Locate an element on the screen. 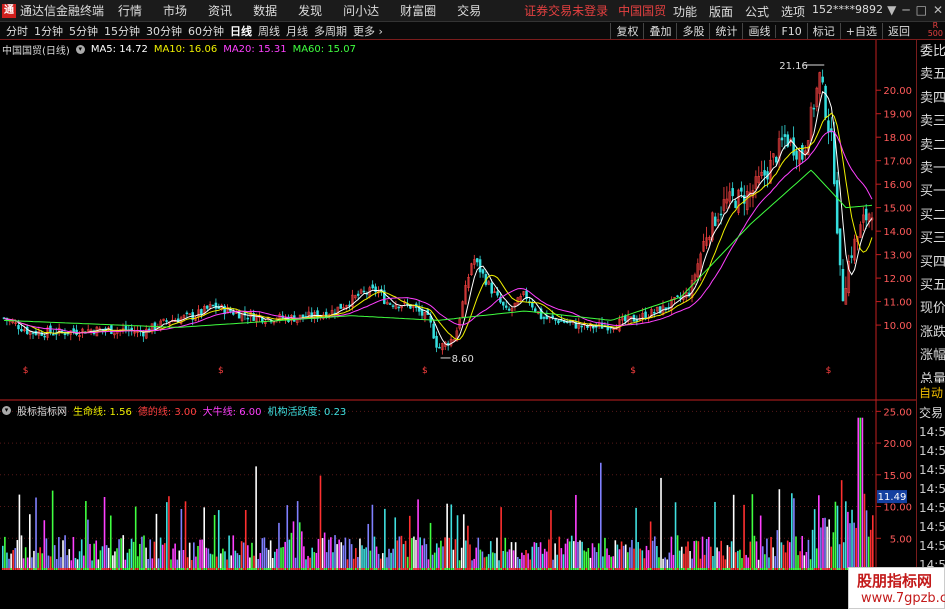  r-badge-bottom: 500 is located at coordinates (935, 33).